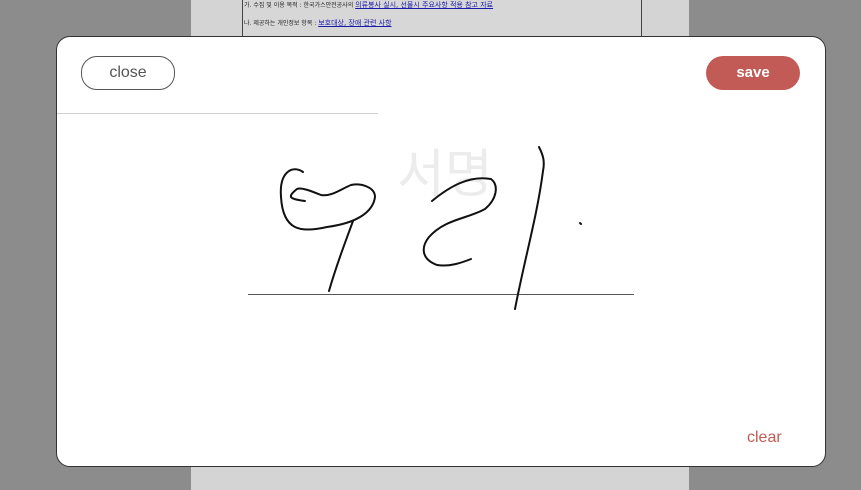 This screenshot has width=861, height=490. What do you see at coordinates (764, 438) in the screenshot?
I see `clear-button: clear` at bounding box center [764, 438].